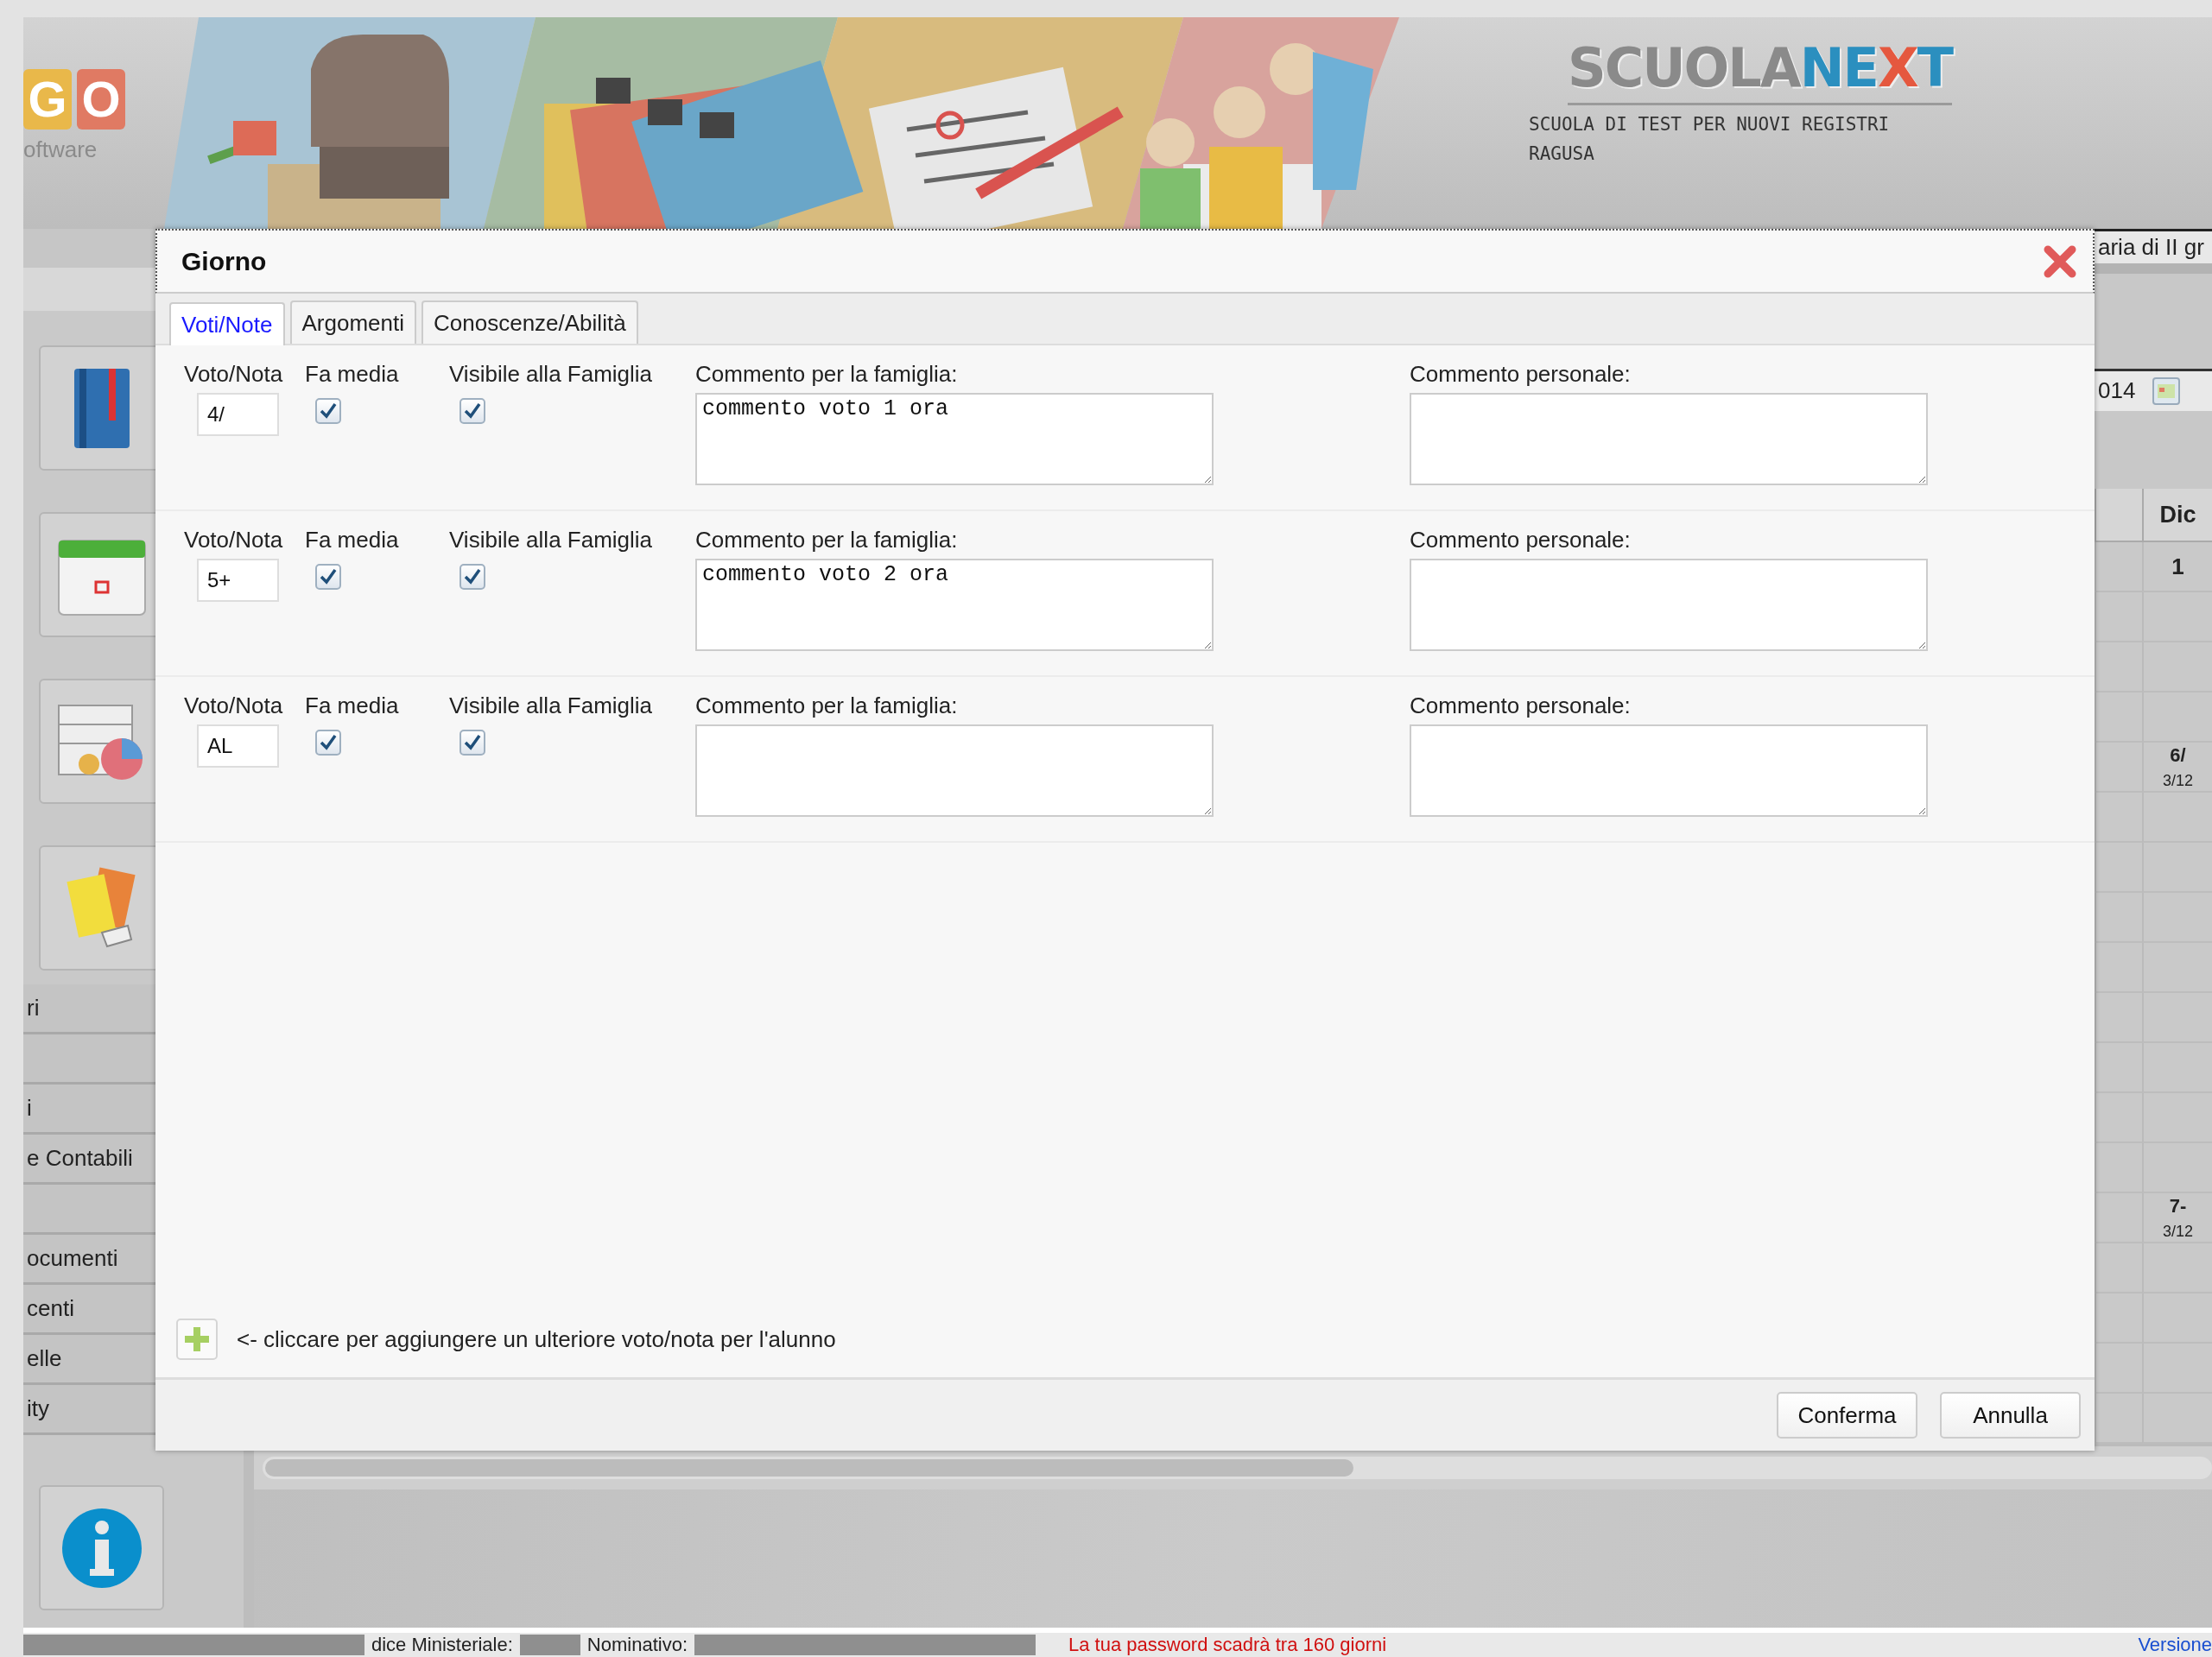 The width and height of the screenshot is (2212, 1657). I want to click on horizontal-scrollbar, so click(1237, 1468).